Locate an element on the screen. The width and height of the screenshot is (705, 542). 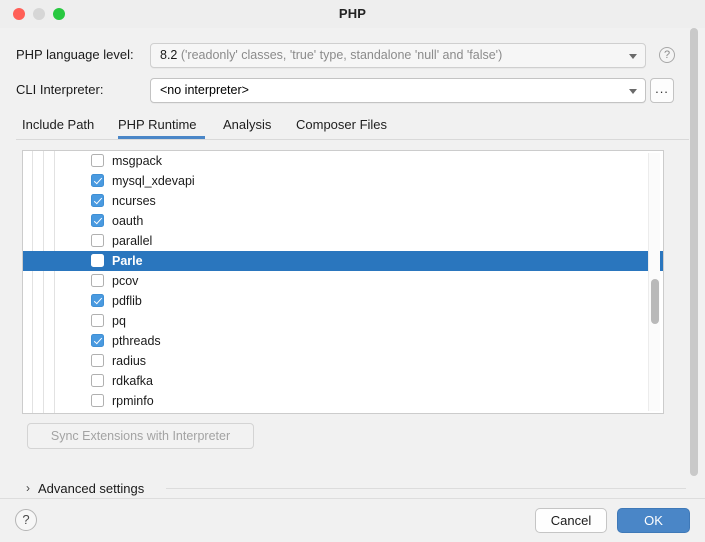
help-icon: ? is located at coordinates (26, 520).